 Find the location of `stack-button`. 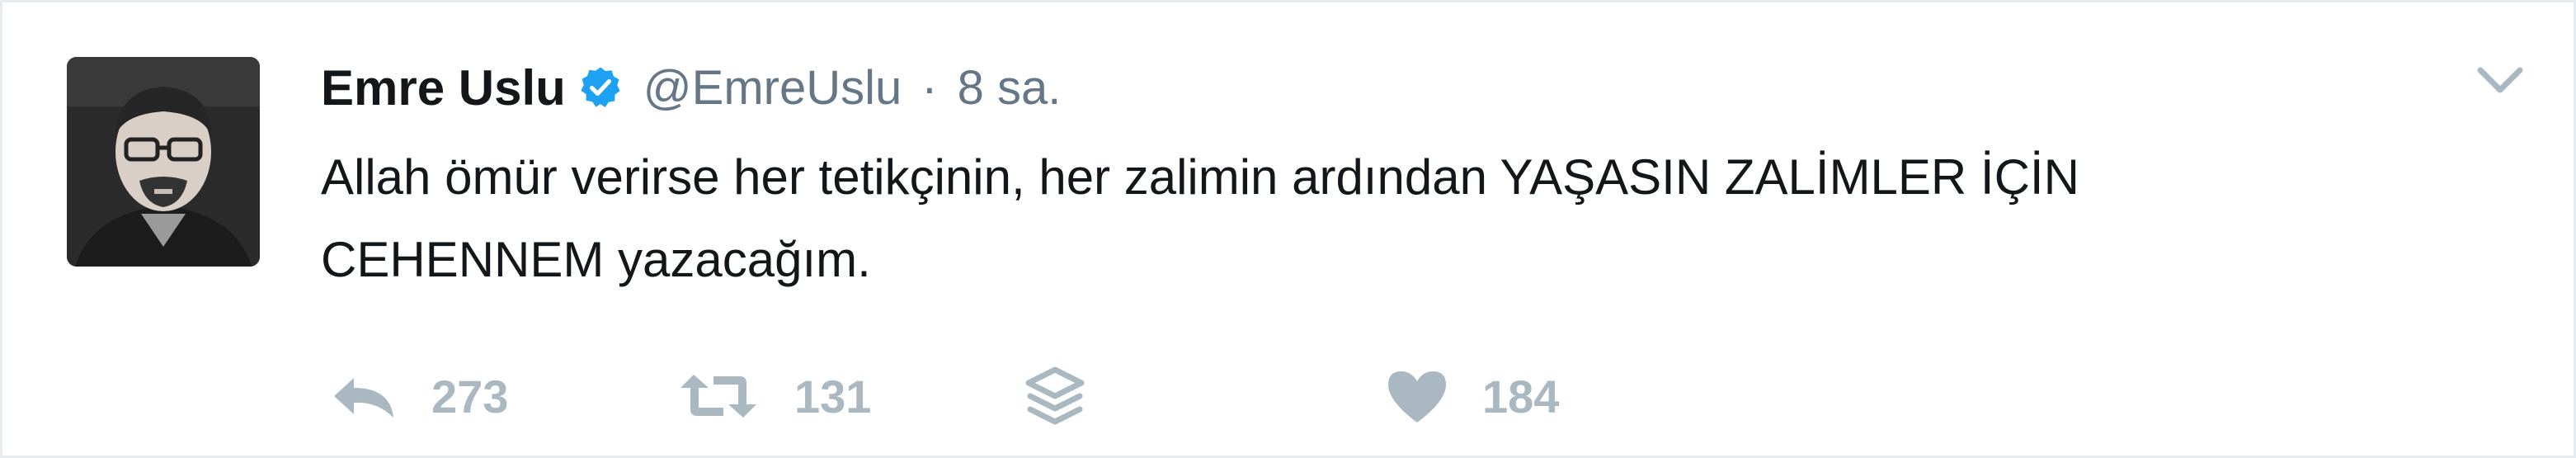

stack-button is located at coordinates (1055, 396).